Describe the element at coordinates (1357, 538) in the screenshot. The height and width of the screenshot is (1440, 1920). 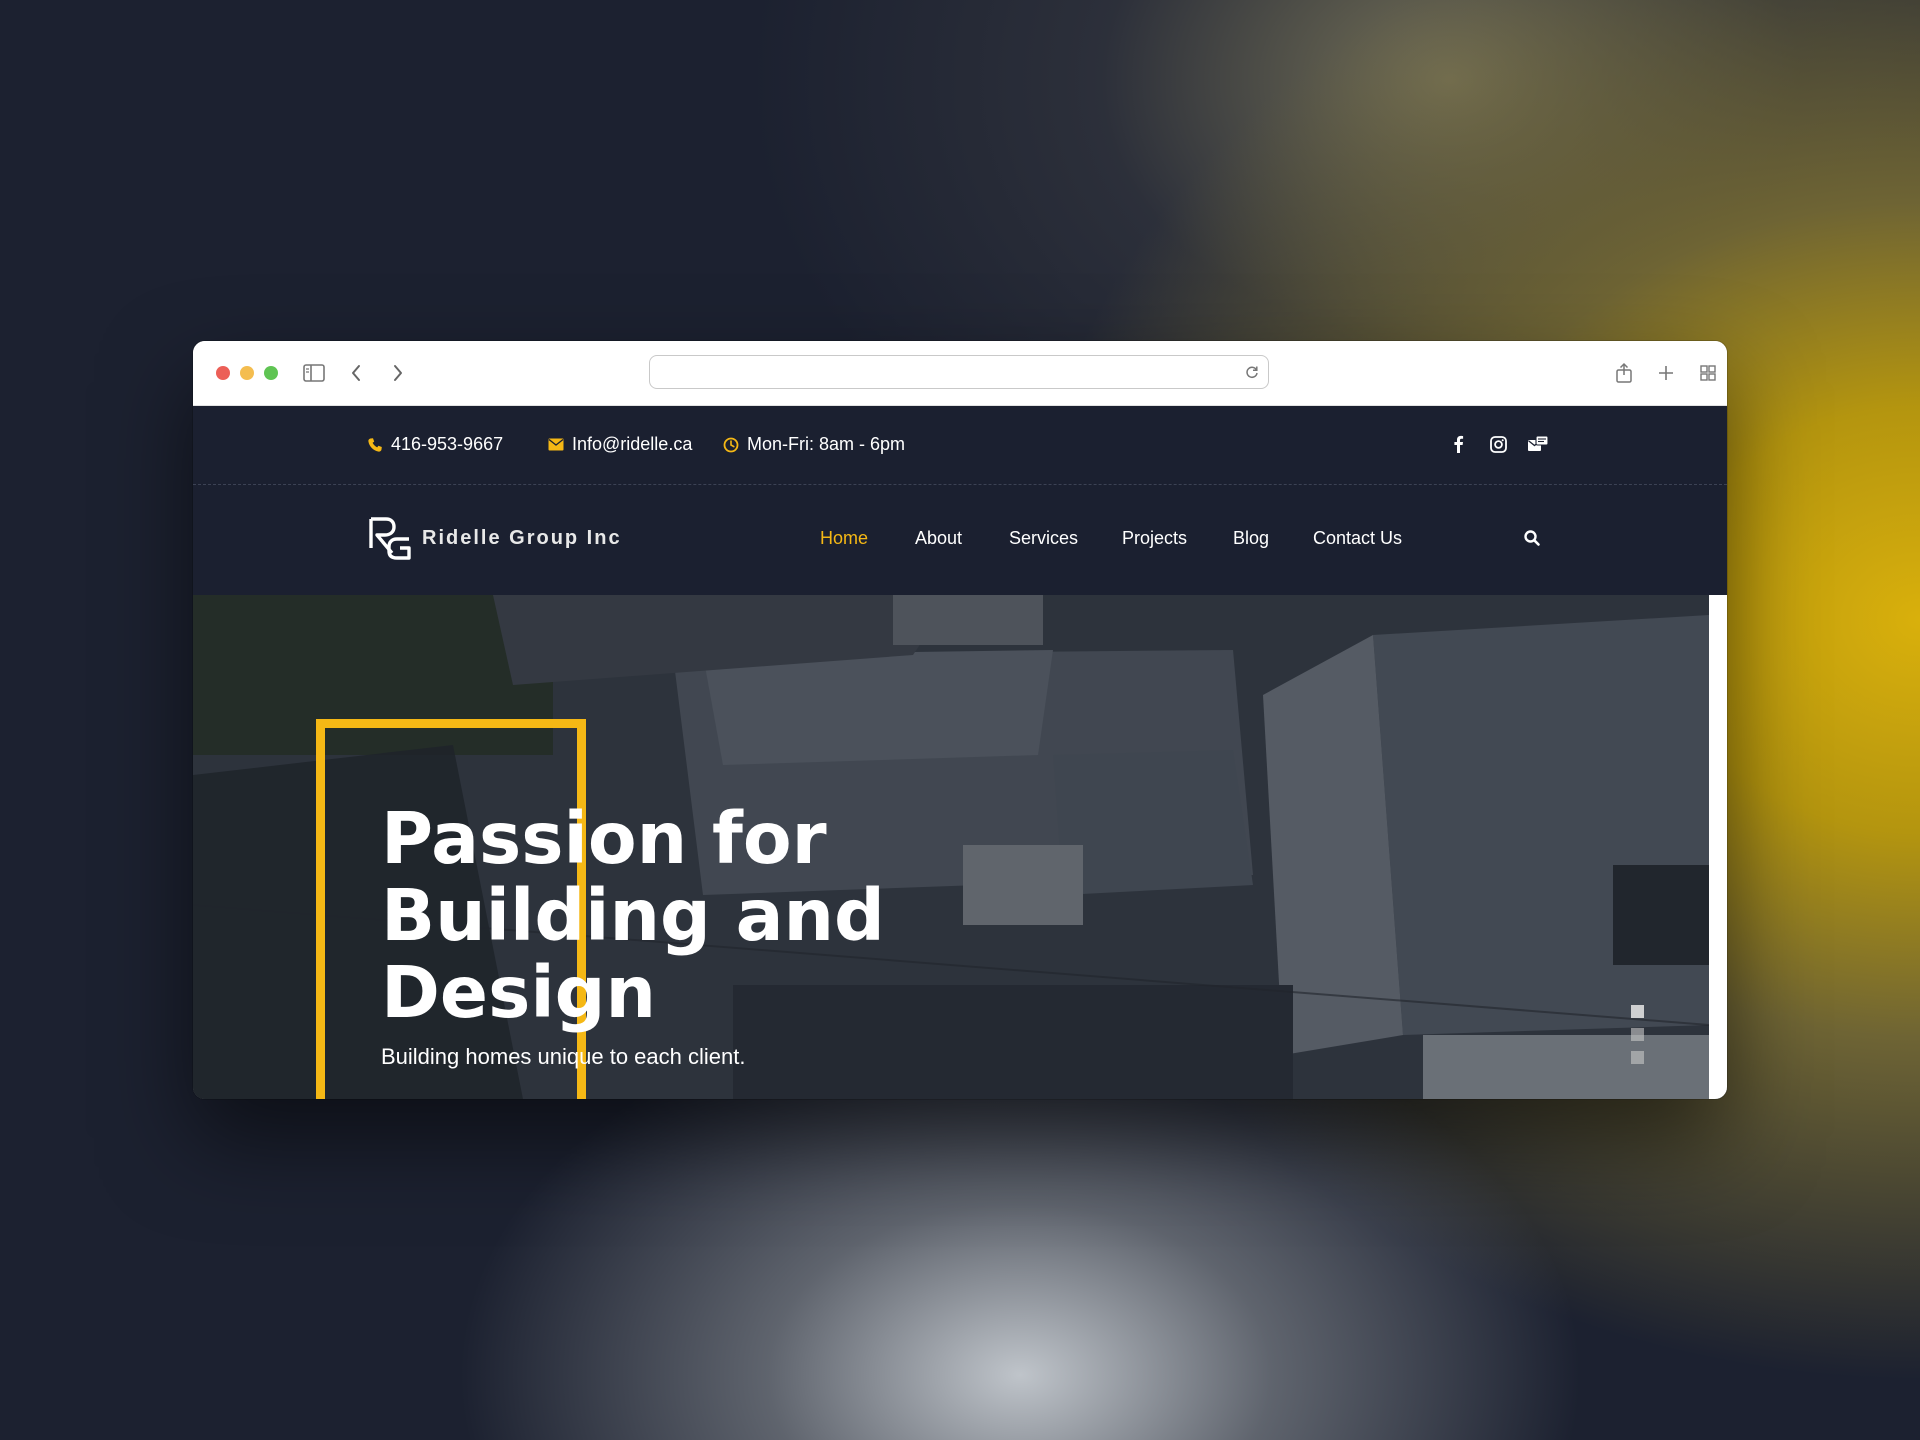
I see `nav-contact-us: Contact Us` at that location.